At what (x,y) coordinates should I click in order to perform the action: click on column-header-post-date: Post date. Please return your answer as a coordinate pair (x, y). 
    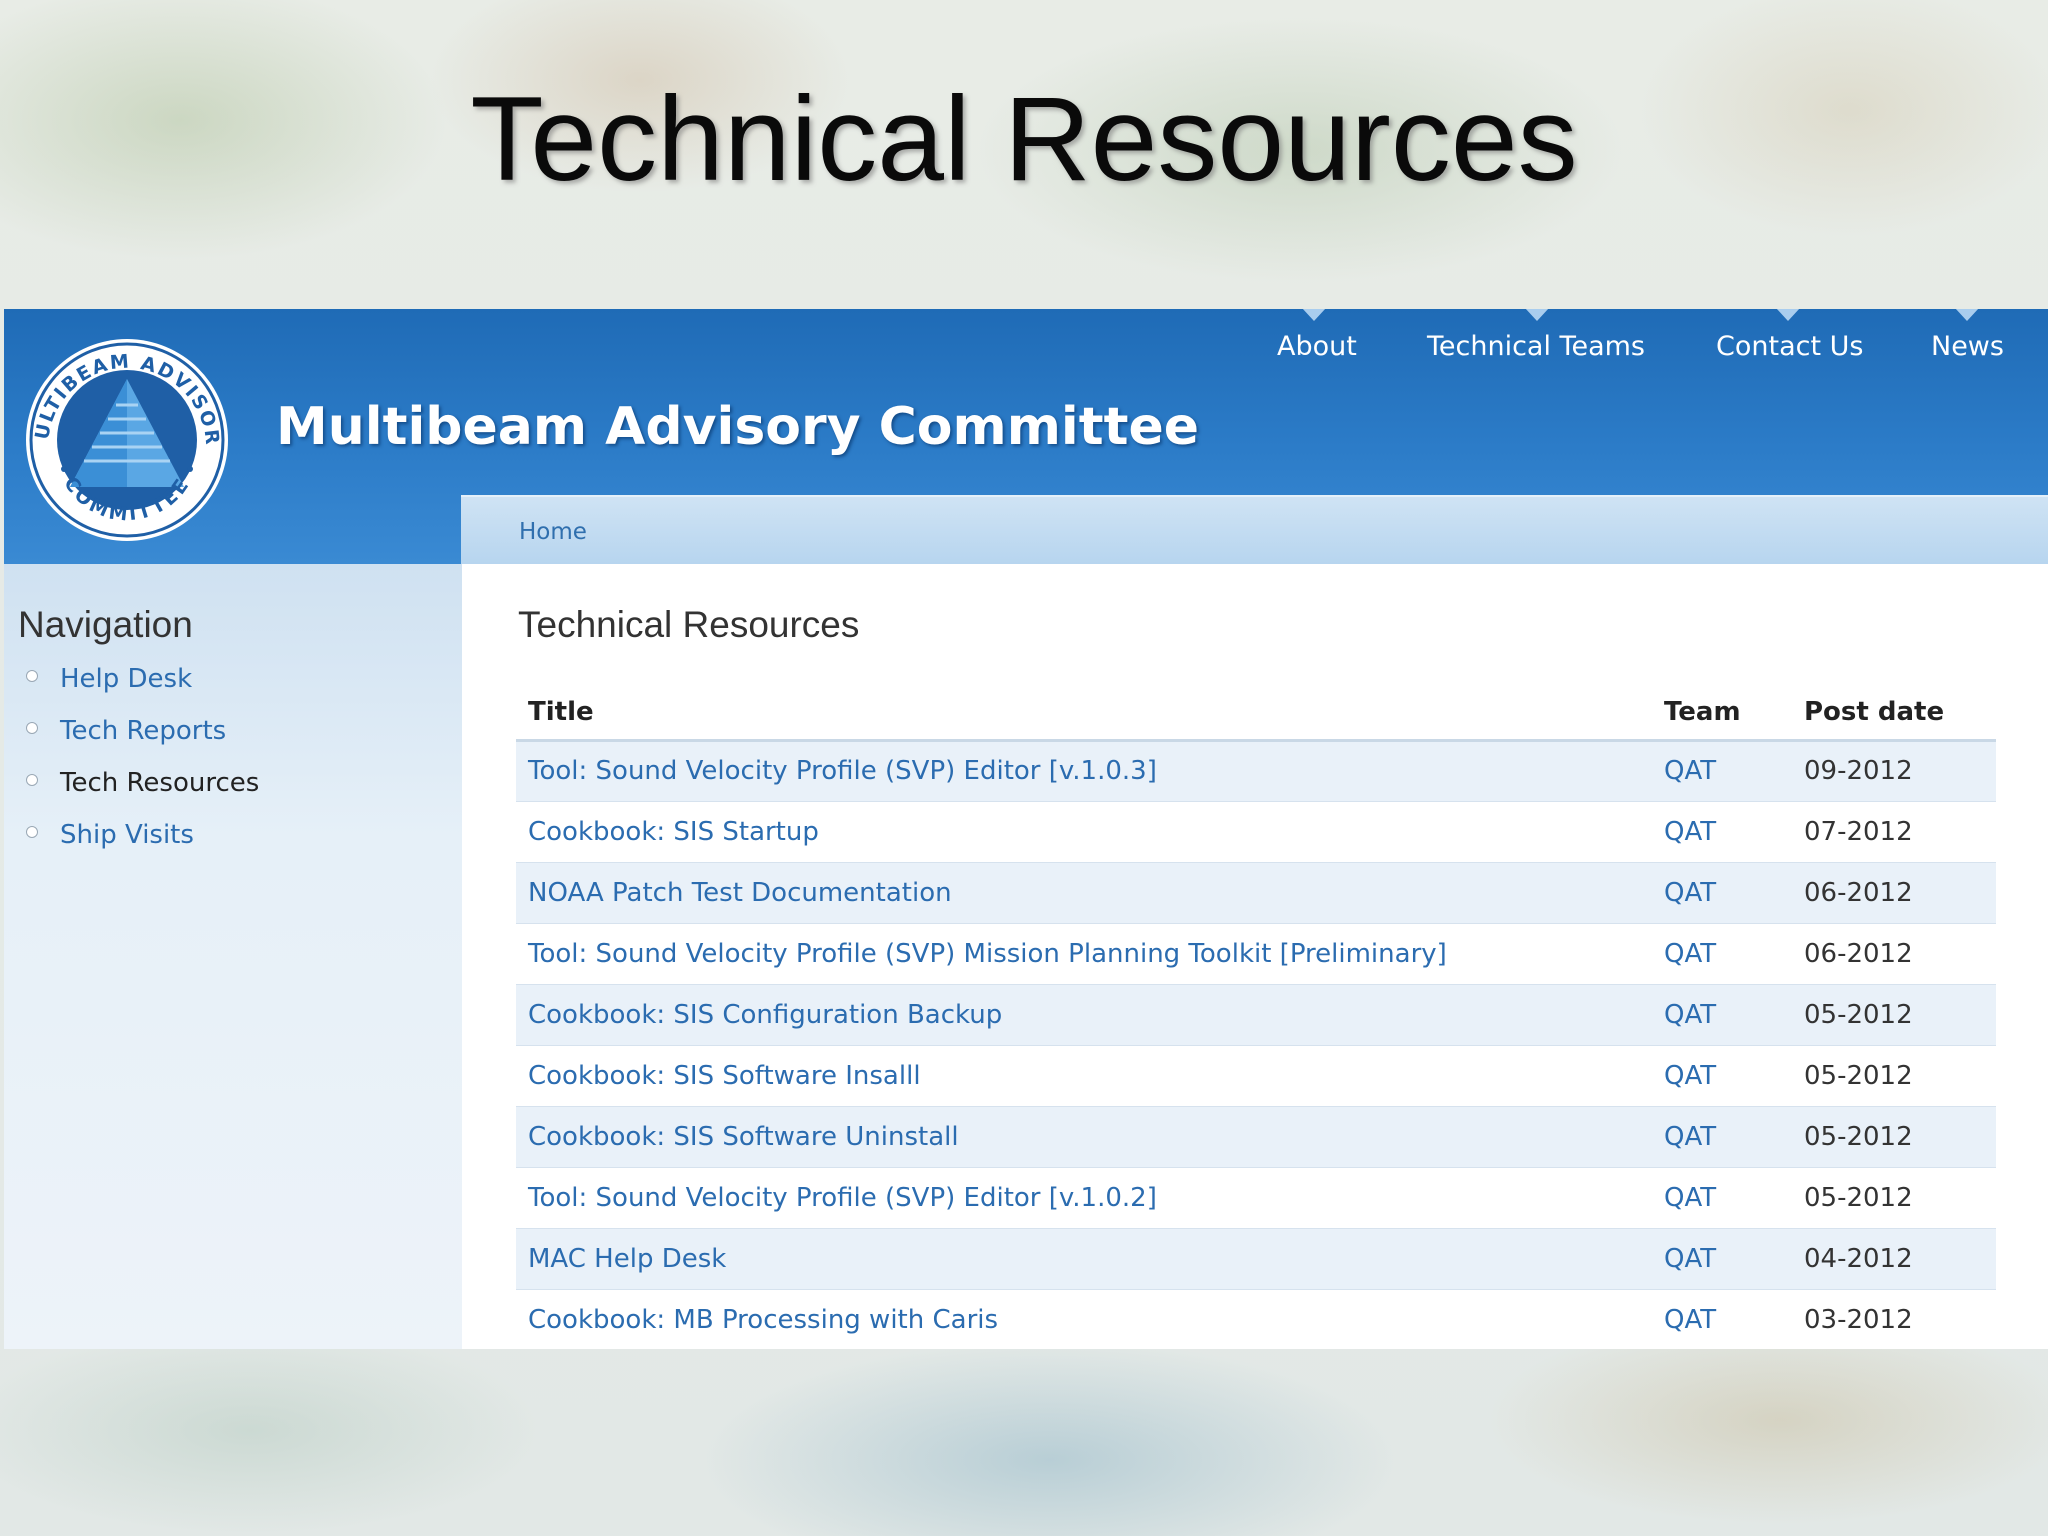
    Looking at the image, I should click on (1894, 714).